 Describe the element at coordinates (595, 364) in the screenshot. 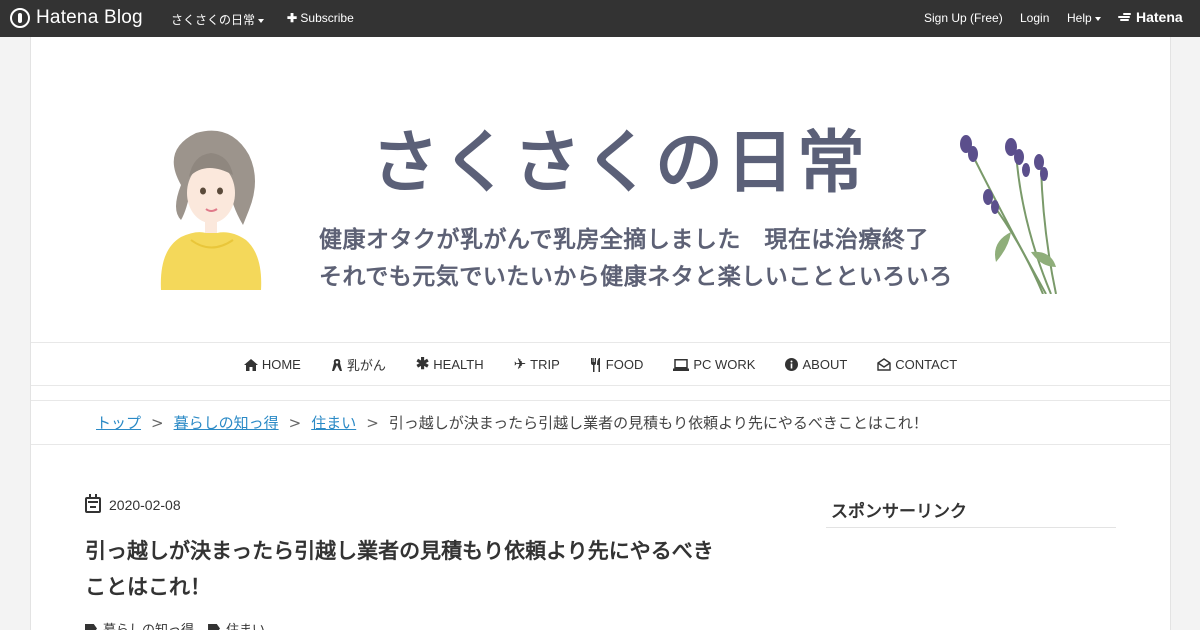

I see `cutlery-icon` at that location.